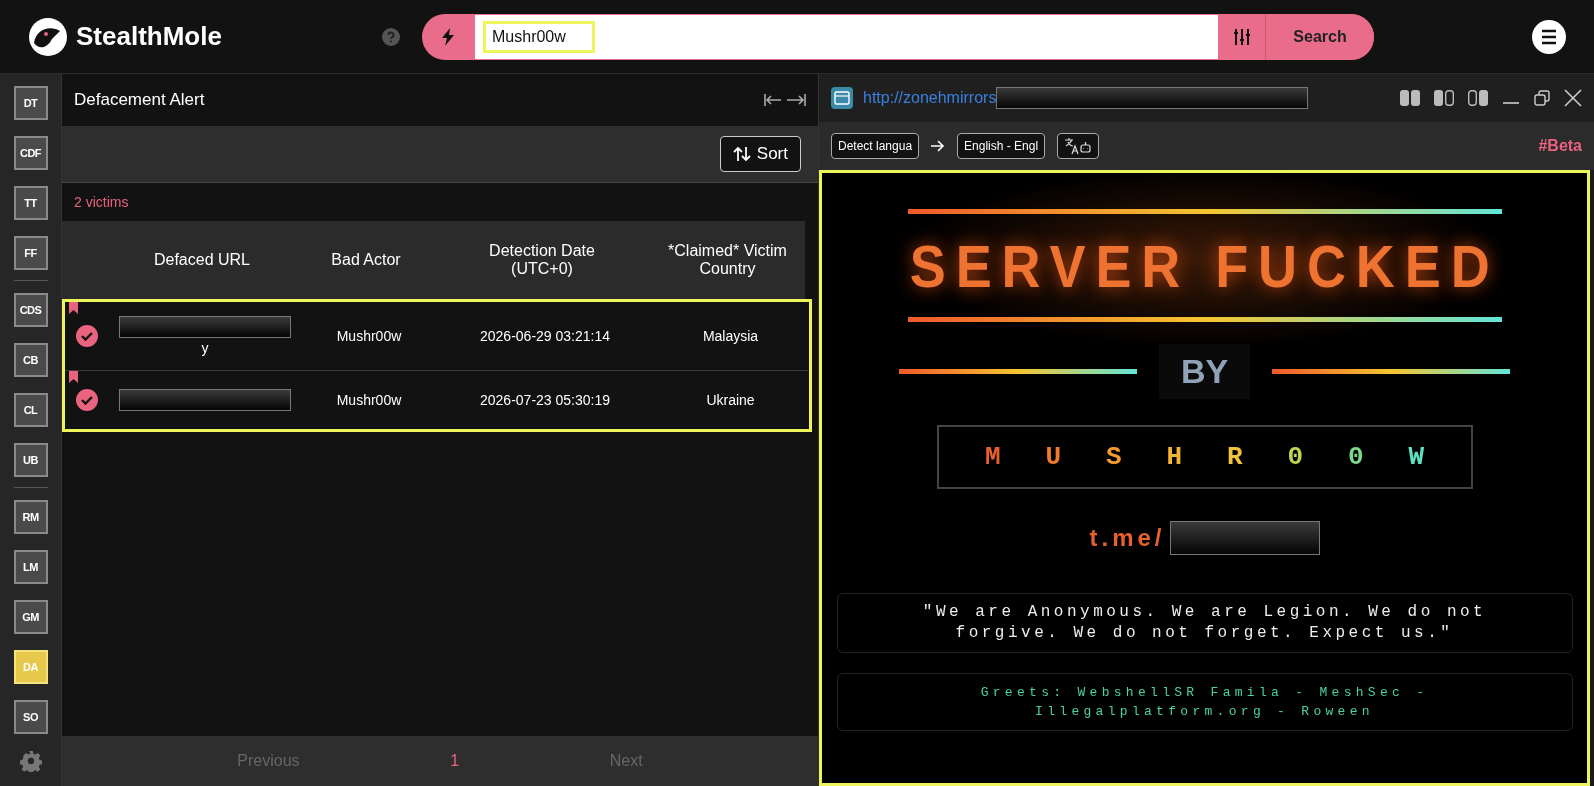  What do you see at coordinates (730, 400) in the screenshot?
I see `table-cell-text: Ukraine` at bounding box center [730, 400].